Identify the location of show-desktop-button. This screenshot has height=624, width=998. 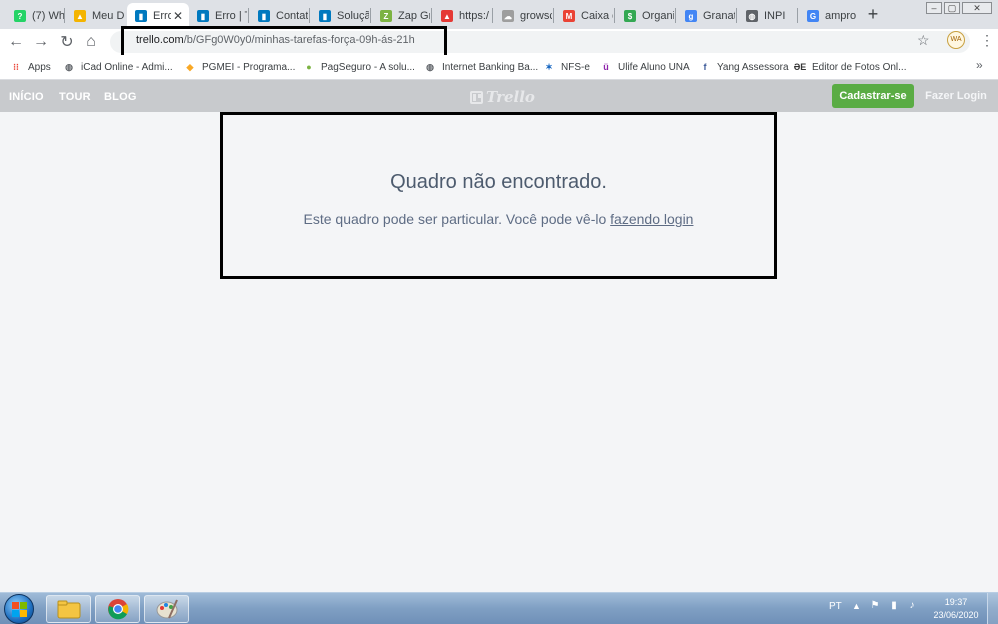
(992, 608).